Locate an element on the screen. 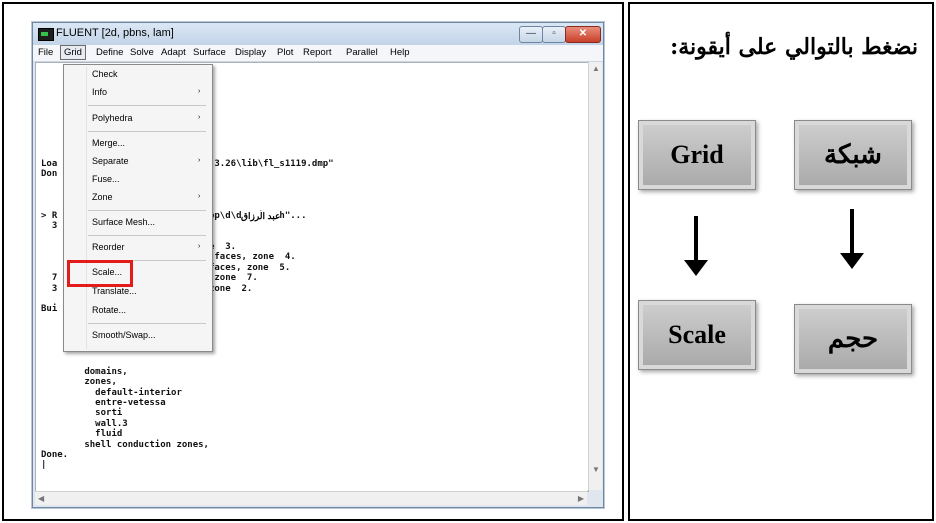 The image size is (936, 523). menu-item-reorder: Reorder is located at coordinates (108, 247).